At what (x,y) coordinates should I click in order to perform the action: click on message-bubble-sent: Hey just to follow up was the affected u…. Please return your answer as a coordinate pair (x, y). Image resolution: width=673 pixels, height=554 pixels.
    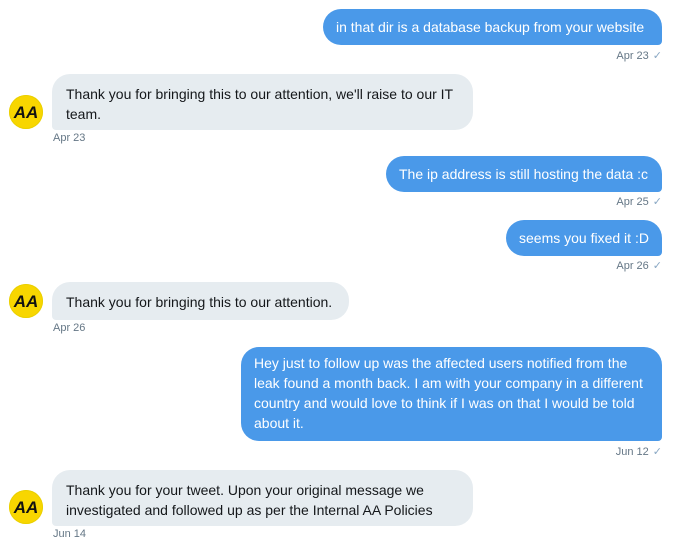
    Looking at the image, I should click on (451, 394).